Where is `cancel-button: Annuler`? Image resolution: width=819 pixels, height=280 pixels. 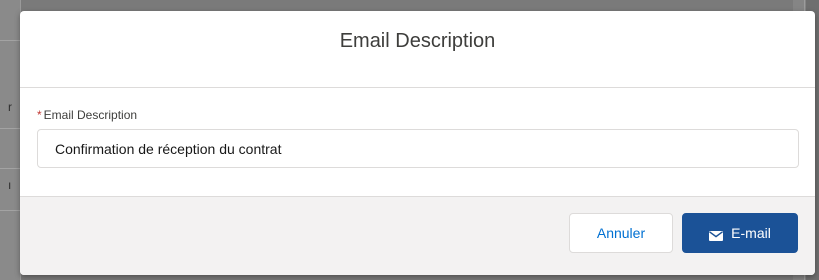
cancel-button: Annuler is located at coordinates (621, 233).